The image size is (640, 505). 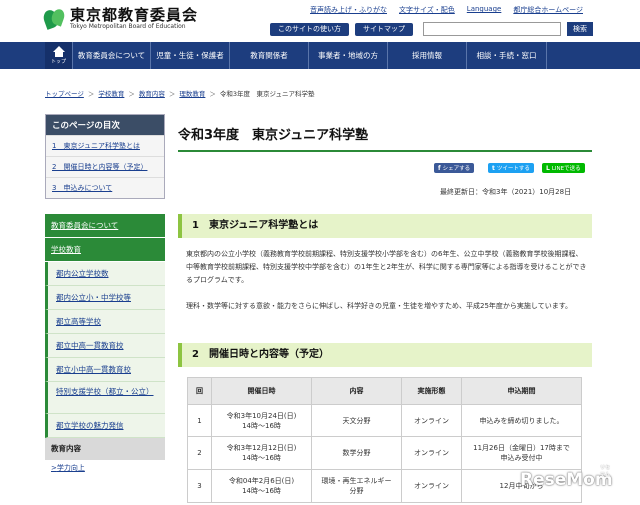 What do you see at coordinates (385, 151) in the screenshot?
I see `title-divider` at bounding box center [385, 151].